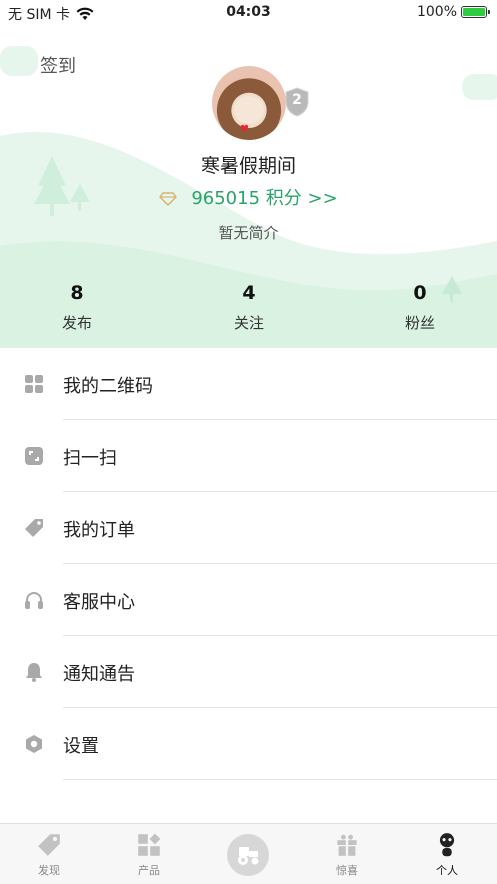 This screenshot has height=884, width=497. Describe the element at coordinates (249, 293) in the screenshot. I see `stat-value: 4` at that location.